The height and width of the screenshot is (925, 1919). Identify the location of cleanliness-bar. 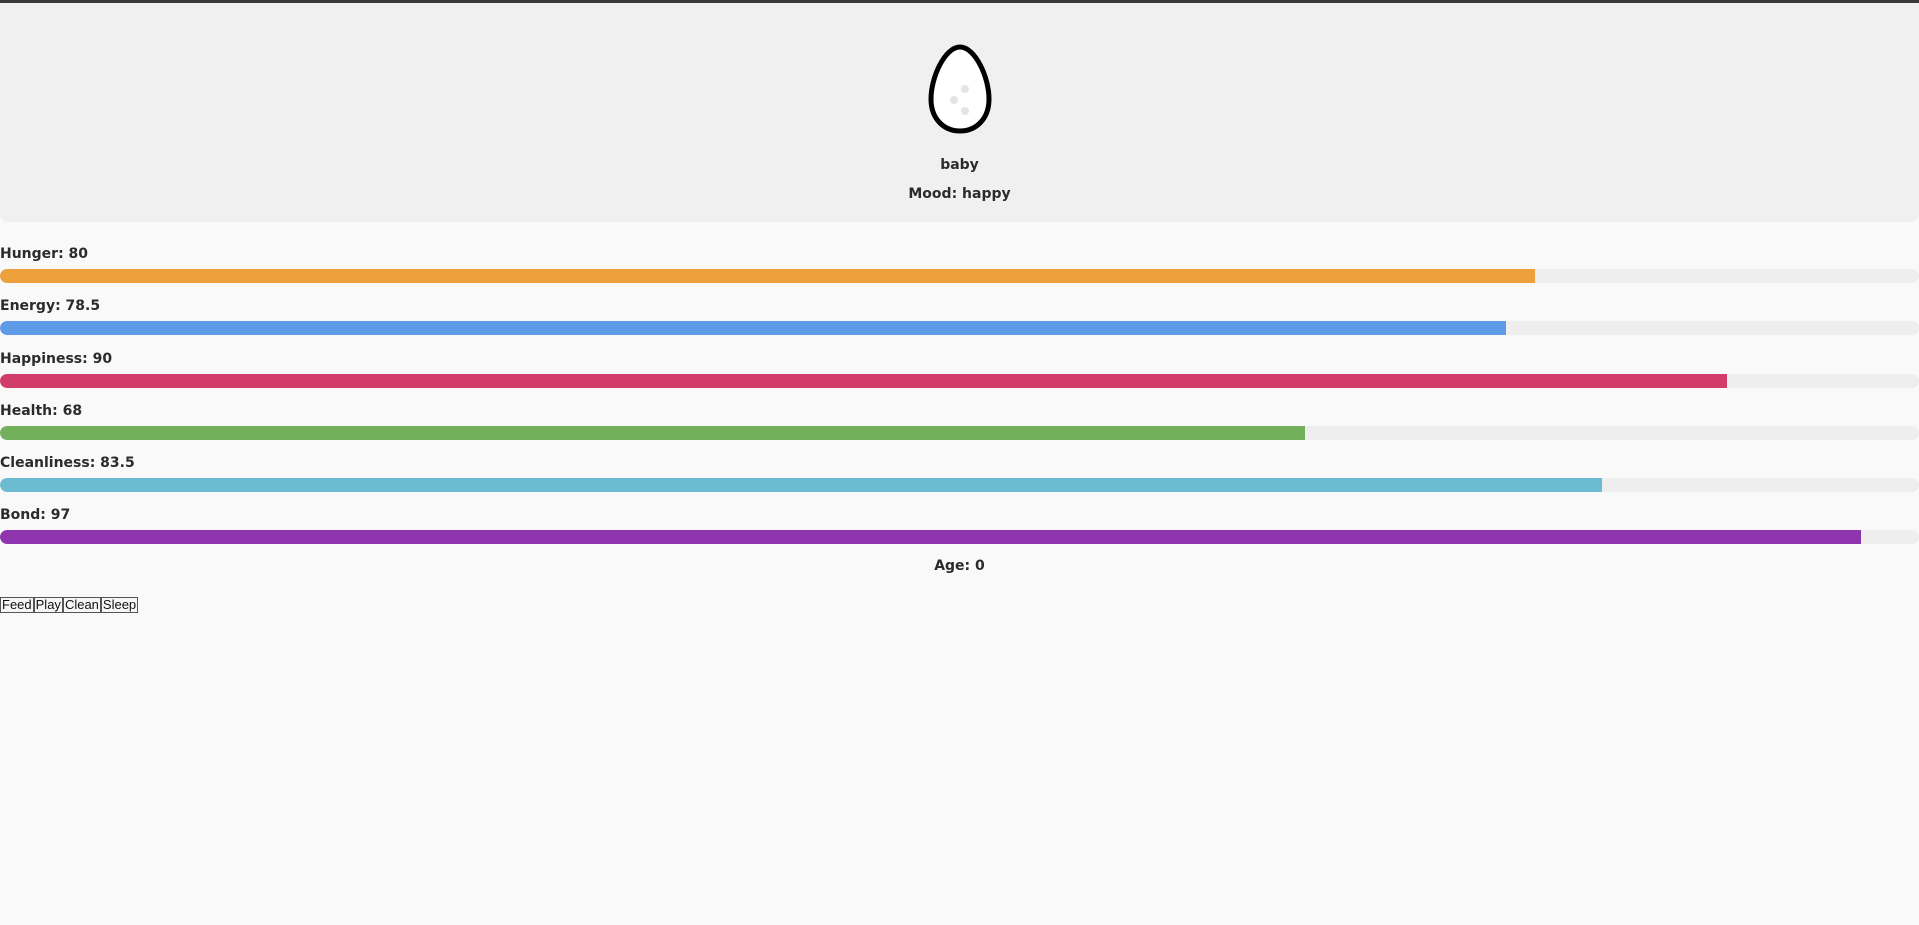
(959, 485).